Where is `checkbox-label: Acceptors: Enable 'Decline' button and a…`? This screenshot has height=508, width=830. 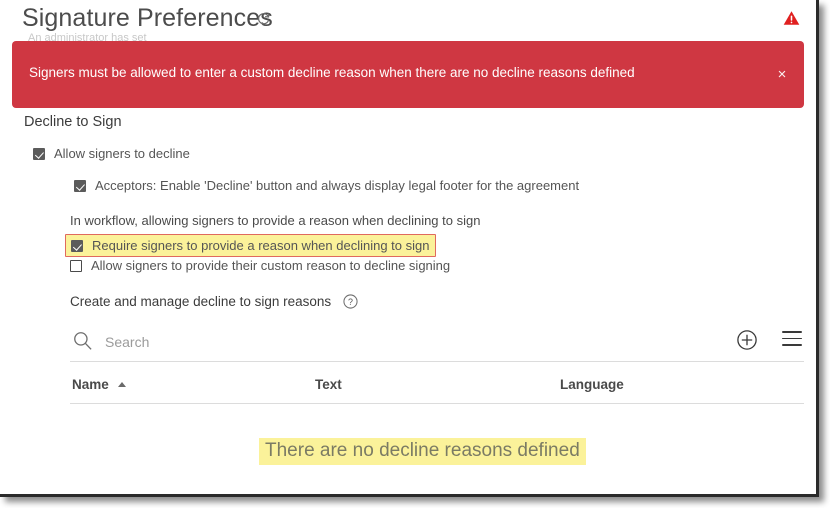
checkbox-label: Acceptors: Enable 'Decline' button and a… is located at coordinates (337, 185).